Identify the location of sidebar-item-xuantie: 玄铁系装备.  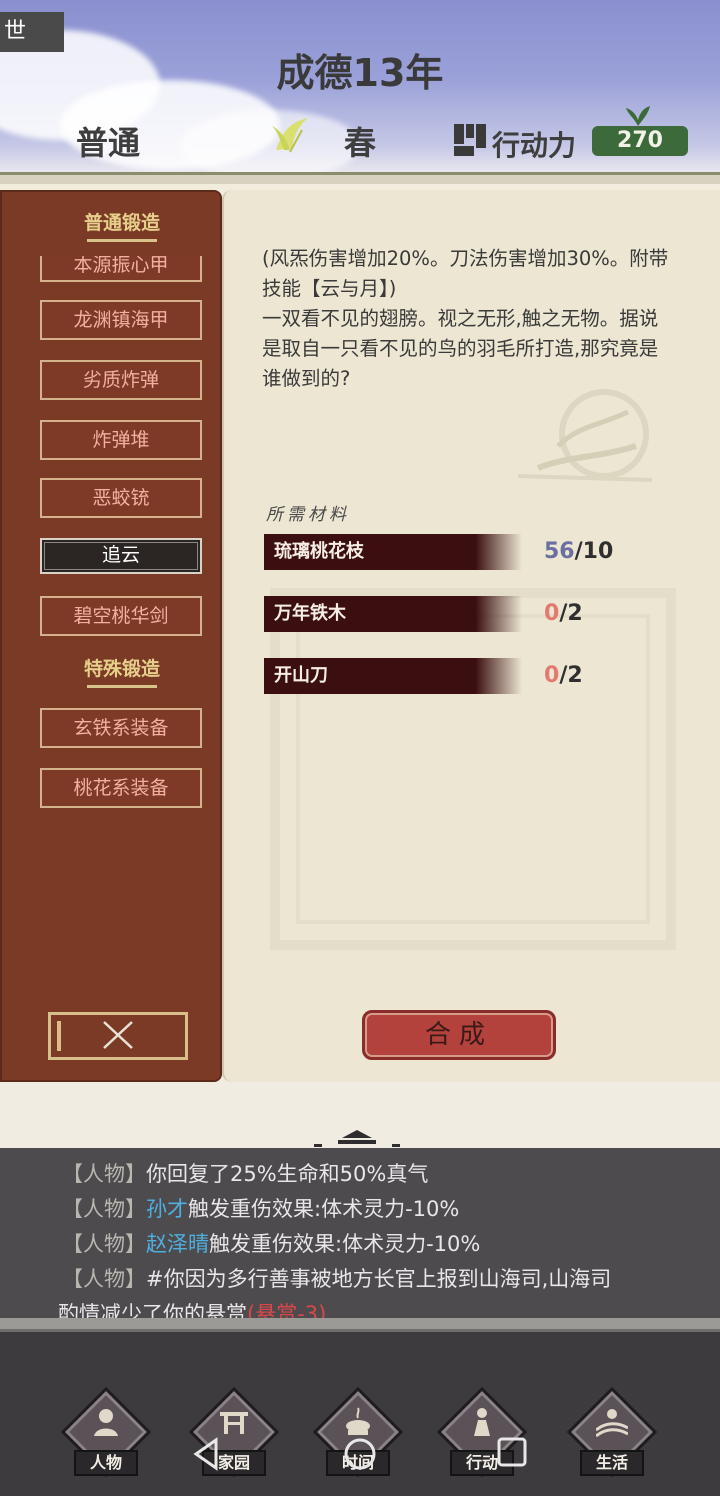
(121, 728).